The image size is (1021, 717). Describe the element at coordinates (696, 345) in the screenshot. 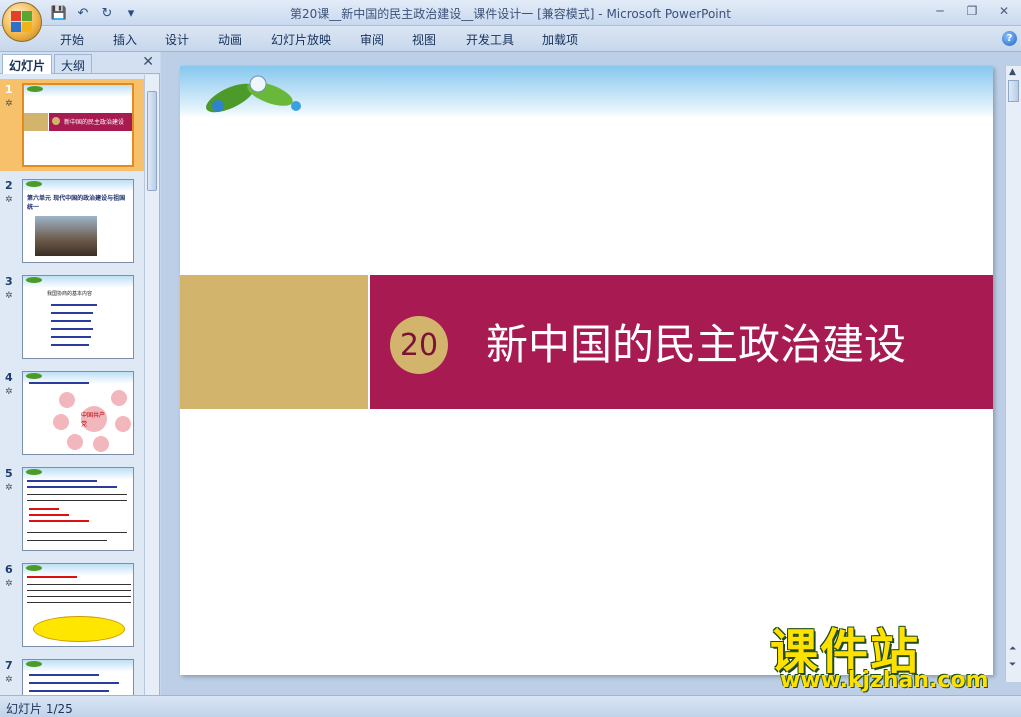

I see `slide-title: 新中国的民主政治建设` at that location.